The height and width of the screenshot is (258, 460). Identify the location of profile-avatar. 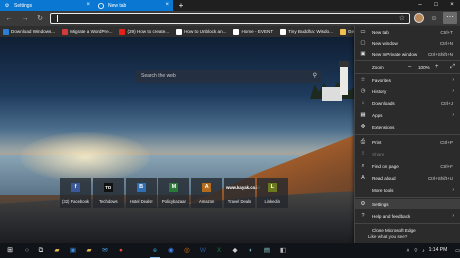
(419, 18).